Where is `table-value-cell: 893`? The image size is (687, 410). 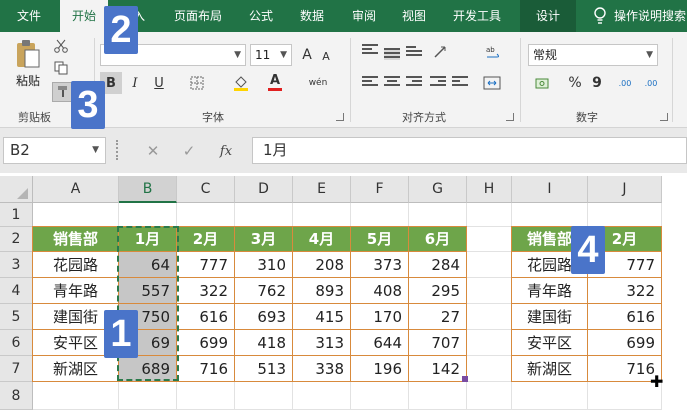
table-value-cell: 893 is located at coordinates (322, 291).